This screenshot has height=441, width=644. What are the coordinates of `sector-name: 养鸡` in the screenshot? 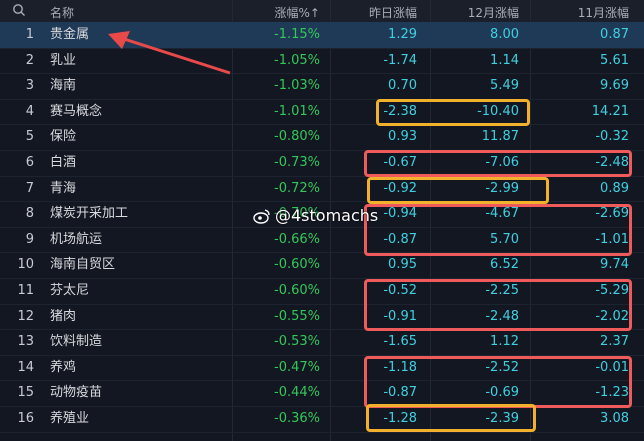 It's located at (63, 367).